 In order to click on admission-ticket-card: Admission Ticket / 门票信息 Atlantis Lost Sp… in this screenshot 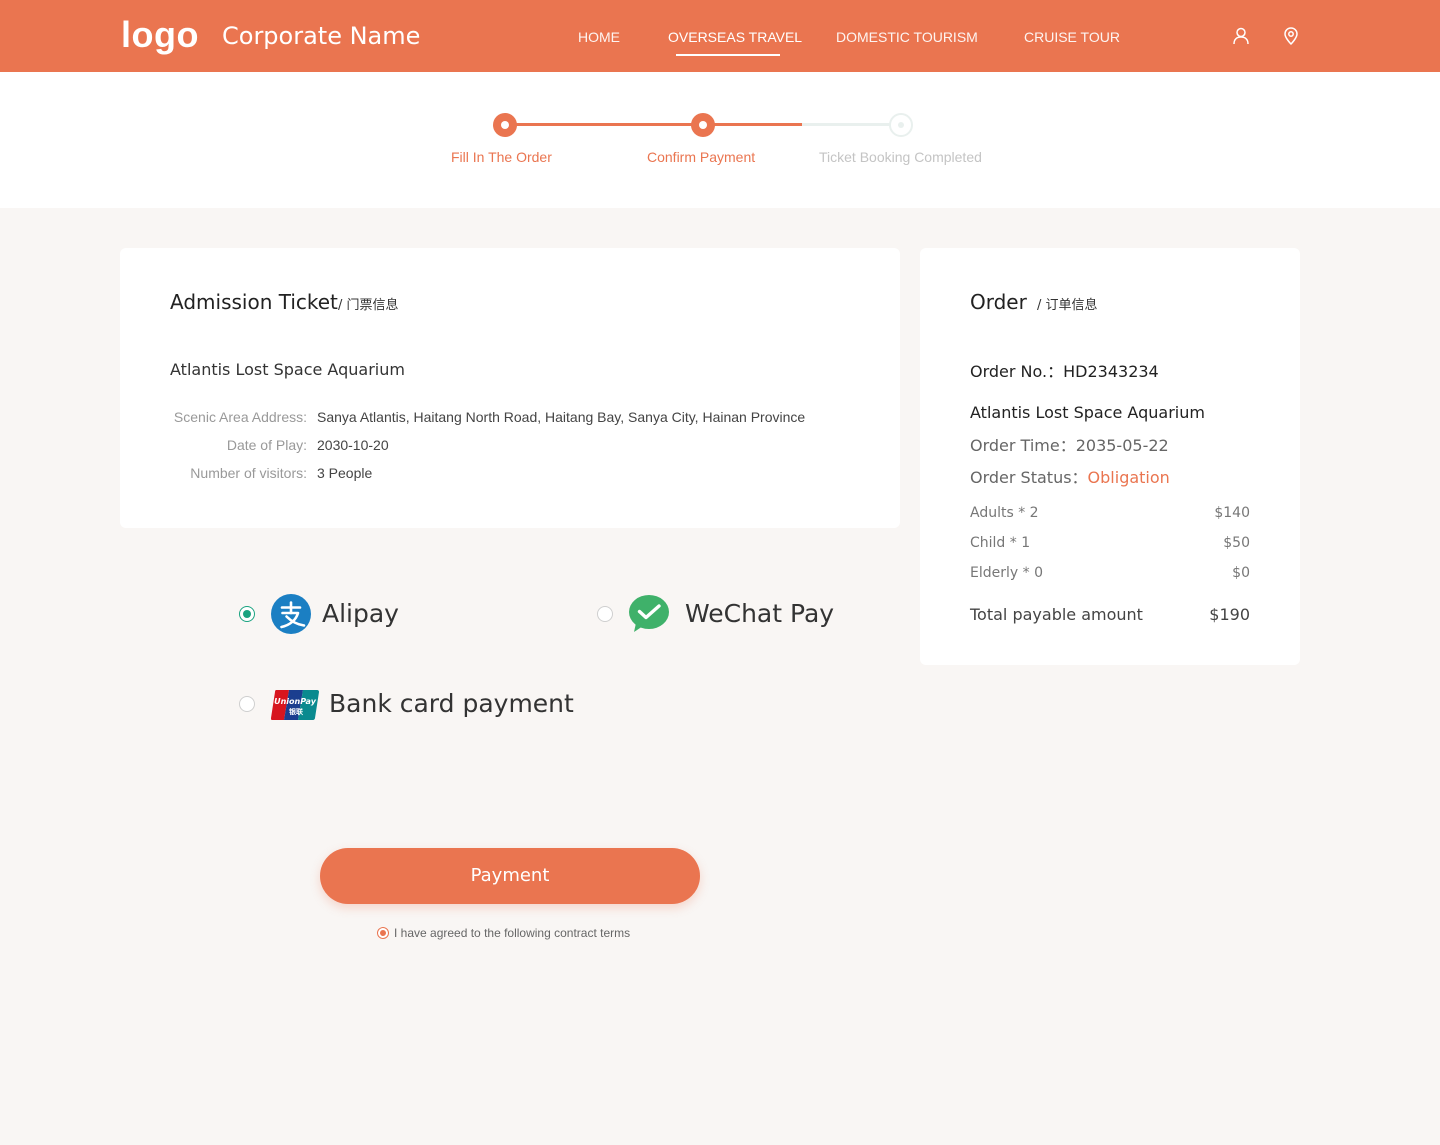, I will do `click(510, 388)`.